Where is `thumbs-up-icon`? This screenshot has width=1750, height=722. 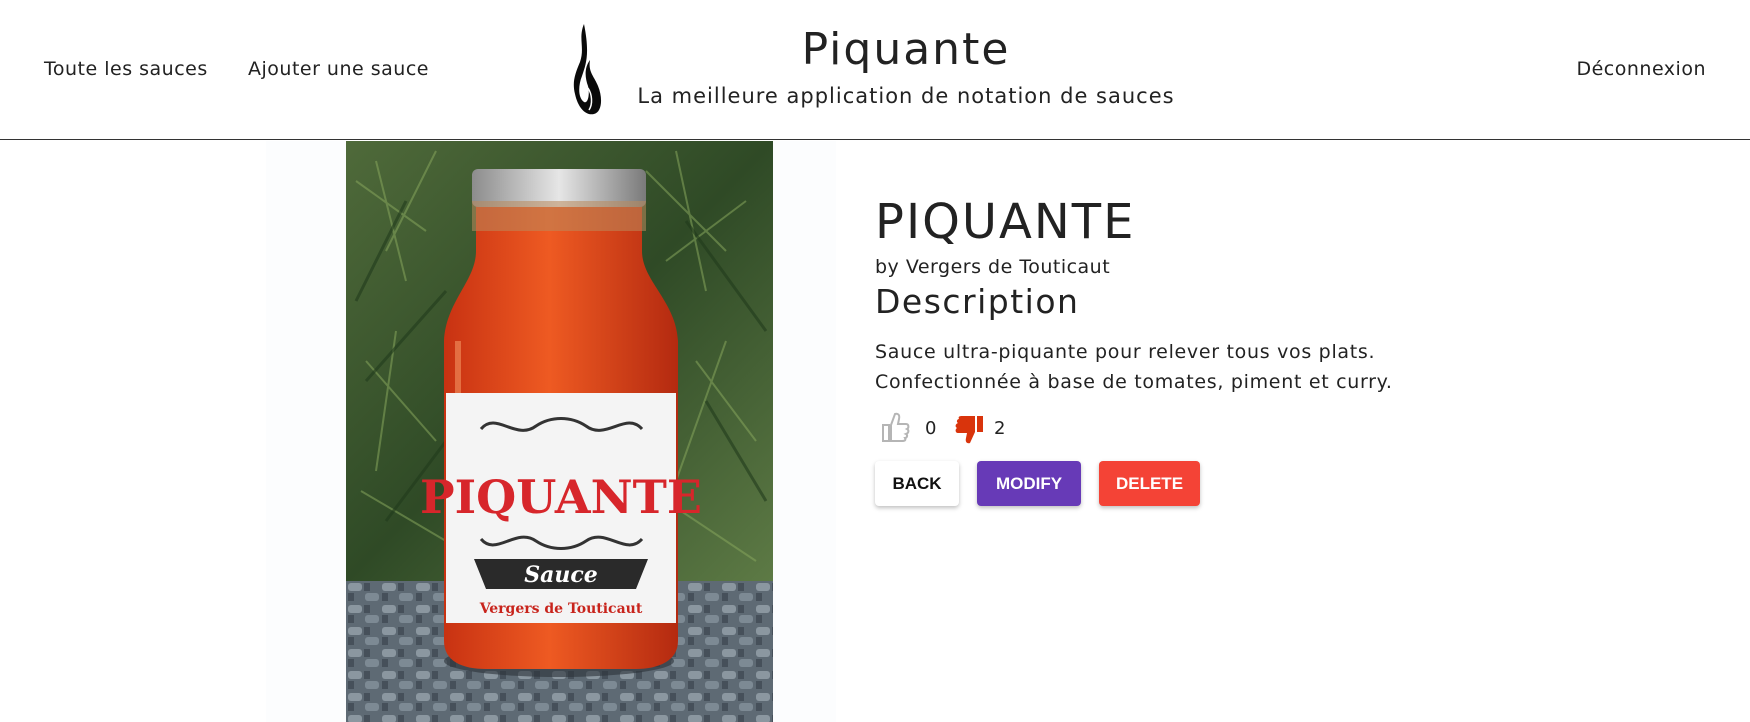
thumbs-up-icon is located at coordinates (895, 427).